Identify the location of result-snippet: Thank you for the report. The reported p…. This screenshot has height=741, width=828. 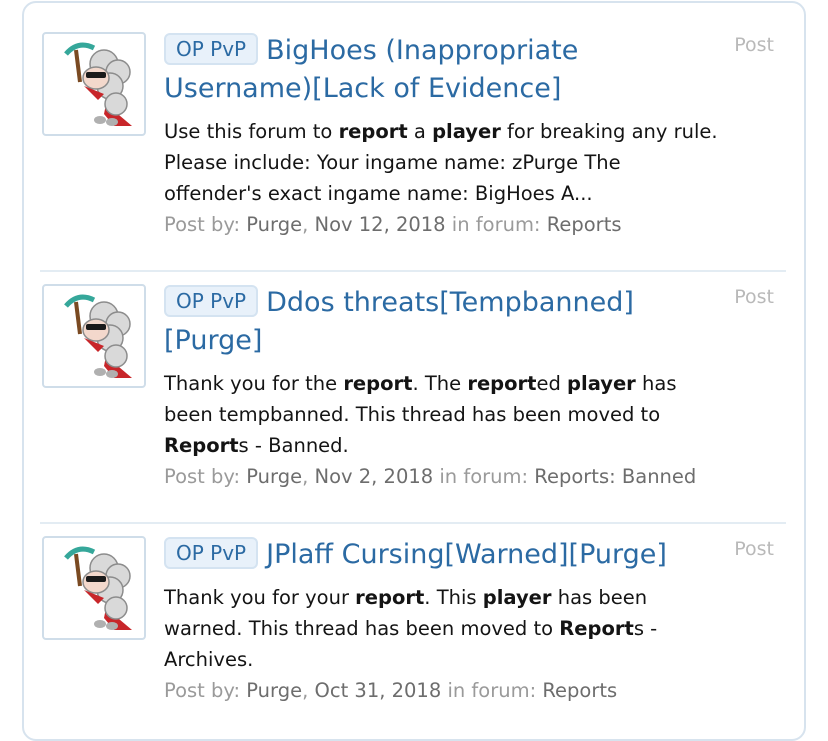
(444, 414).